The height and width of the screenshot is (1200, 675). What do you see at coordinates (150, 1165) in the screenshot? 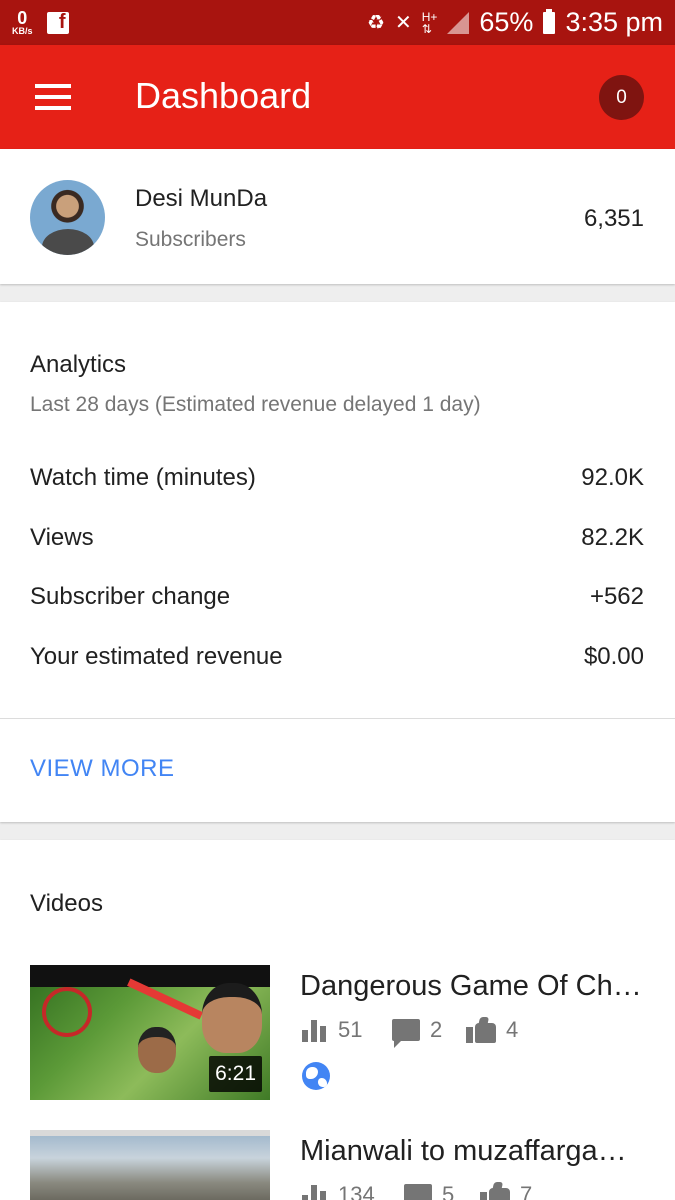
I see `video-thumbnail` at bounding box center [150, 1165].